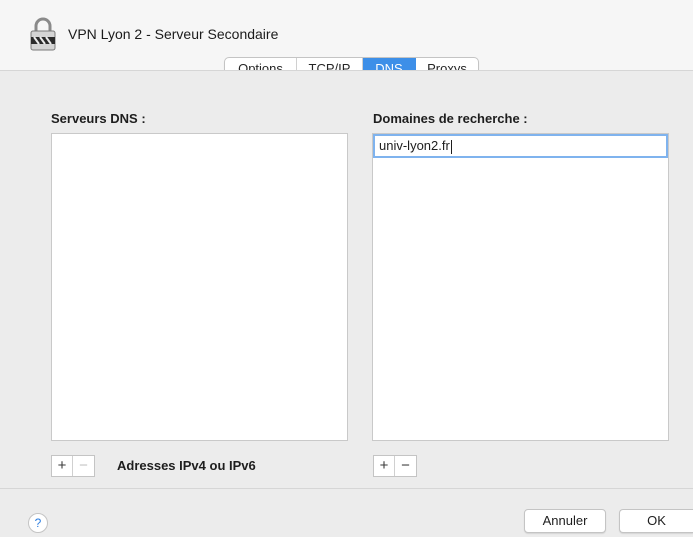 This screenshot has height=537, width=693. Describe the element at coordinates (656, 521) in the screenshot. I see `ok-button: OK` at that location.